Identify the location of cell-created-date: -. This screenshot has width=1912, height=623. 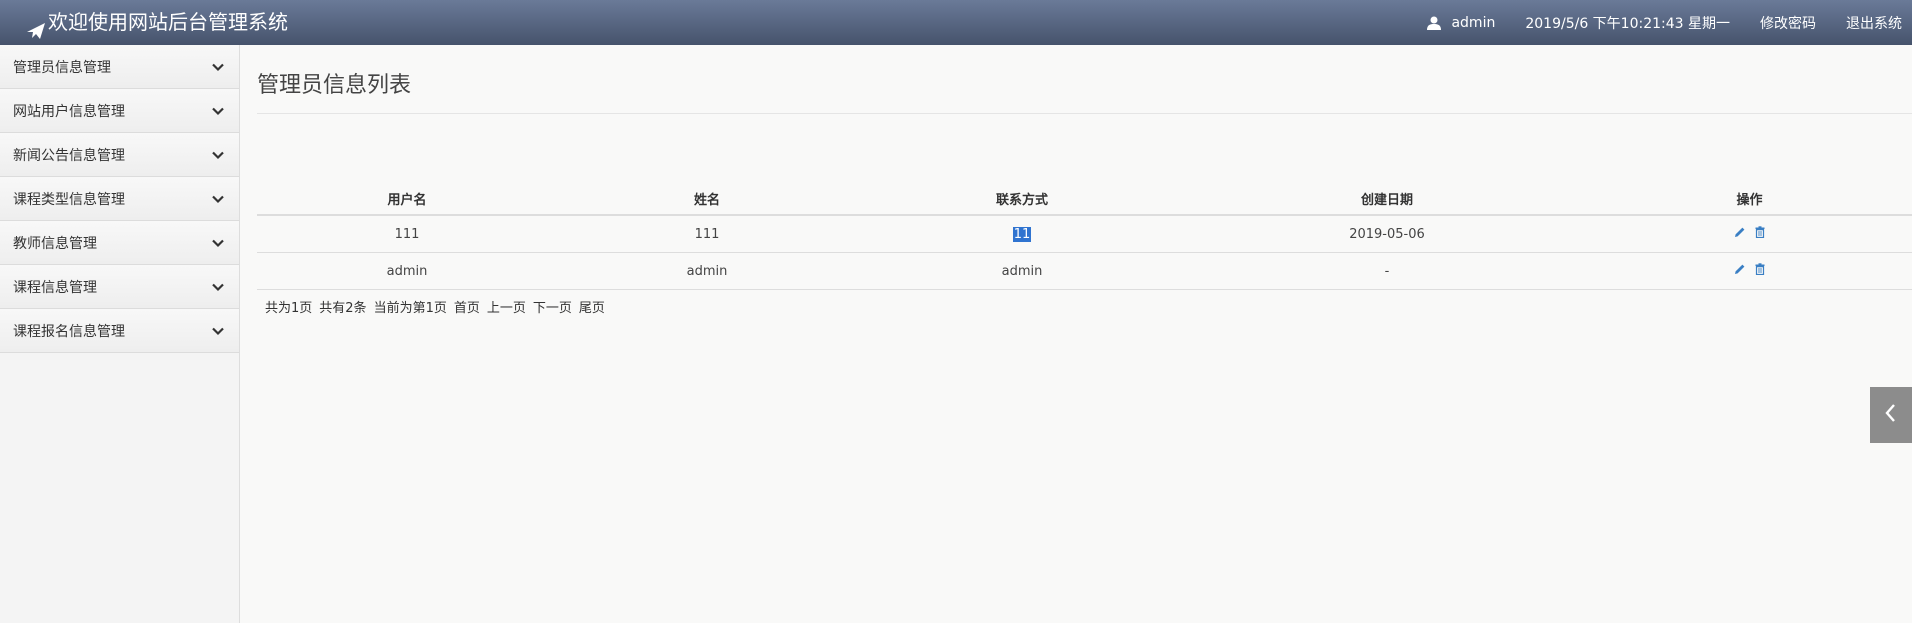
(1387, 271).